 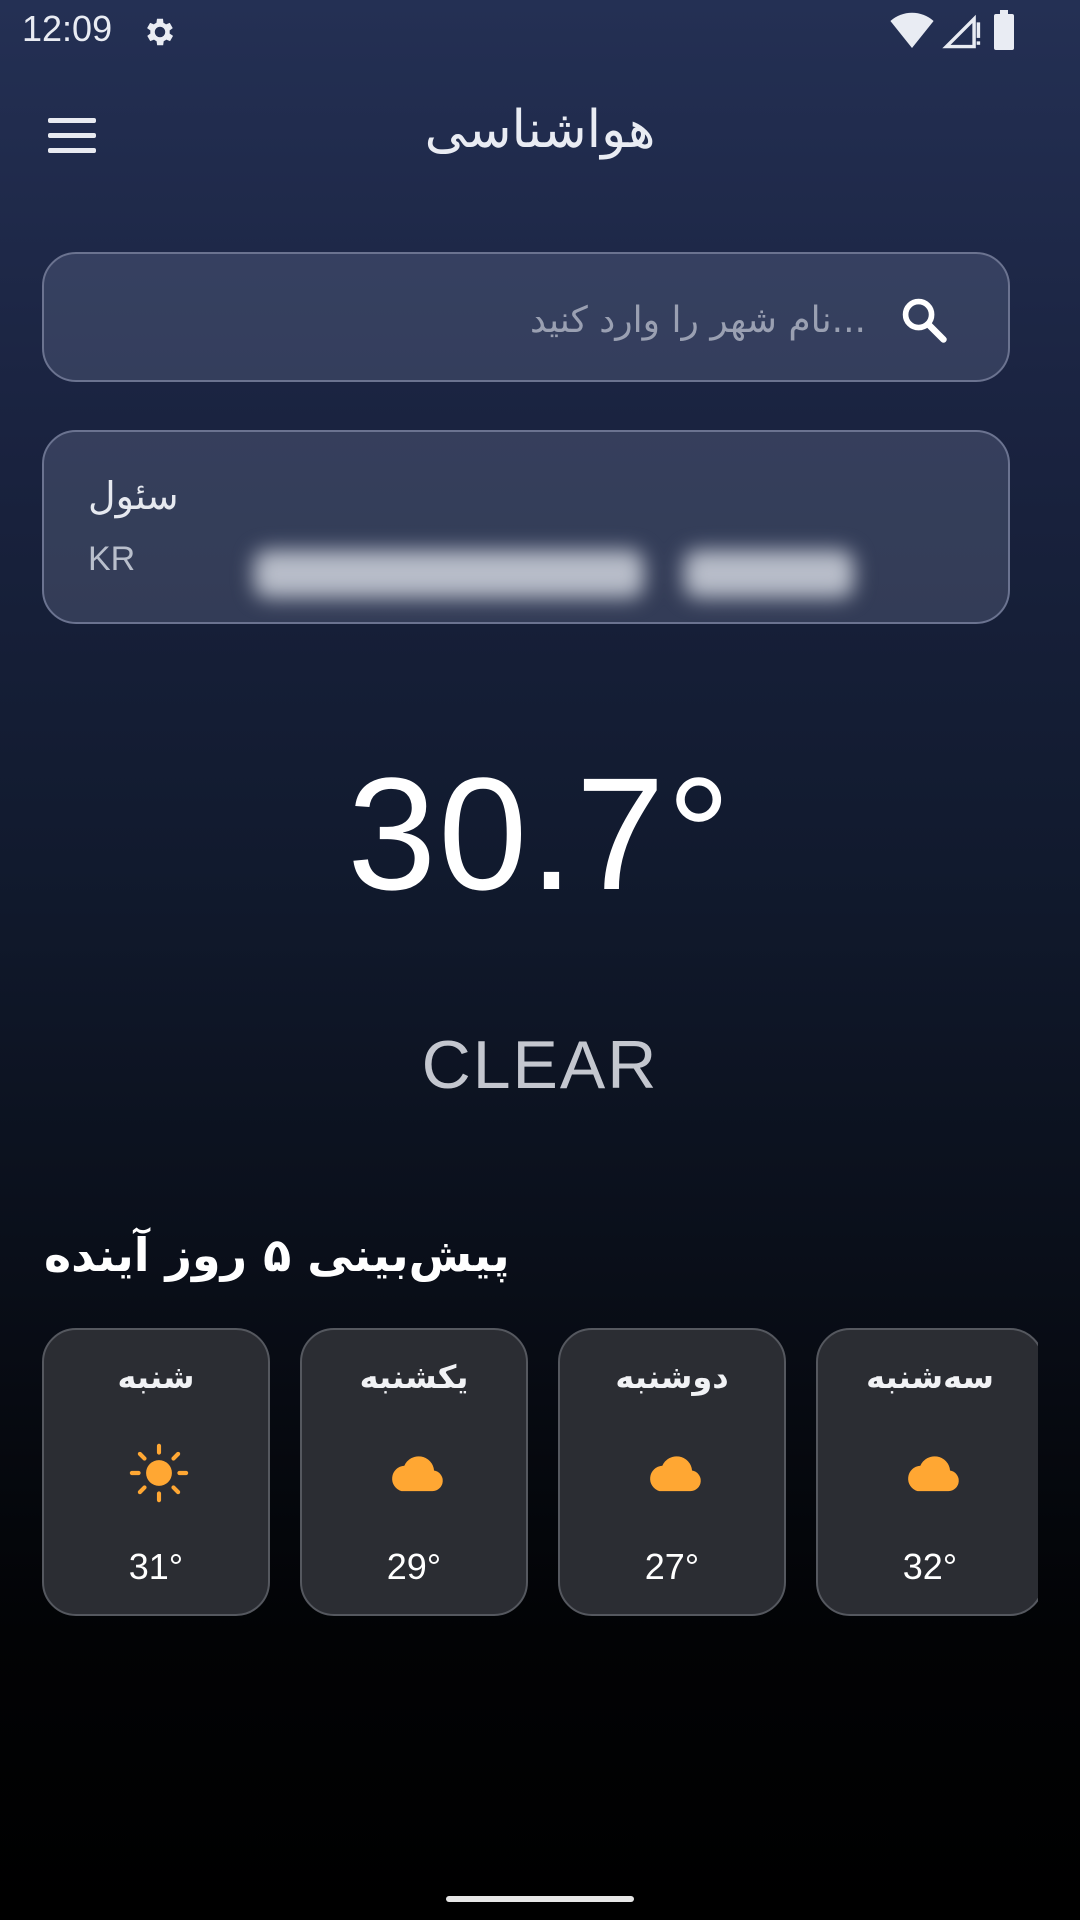 I want to click on forecast-day-card: شنبه 31°, so click(x=156, y=1472).